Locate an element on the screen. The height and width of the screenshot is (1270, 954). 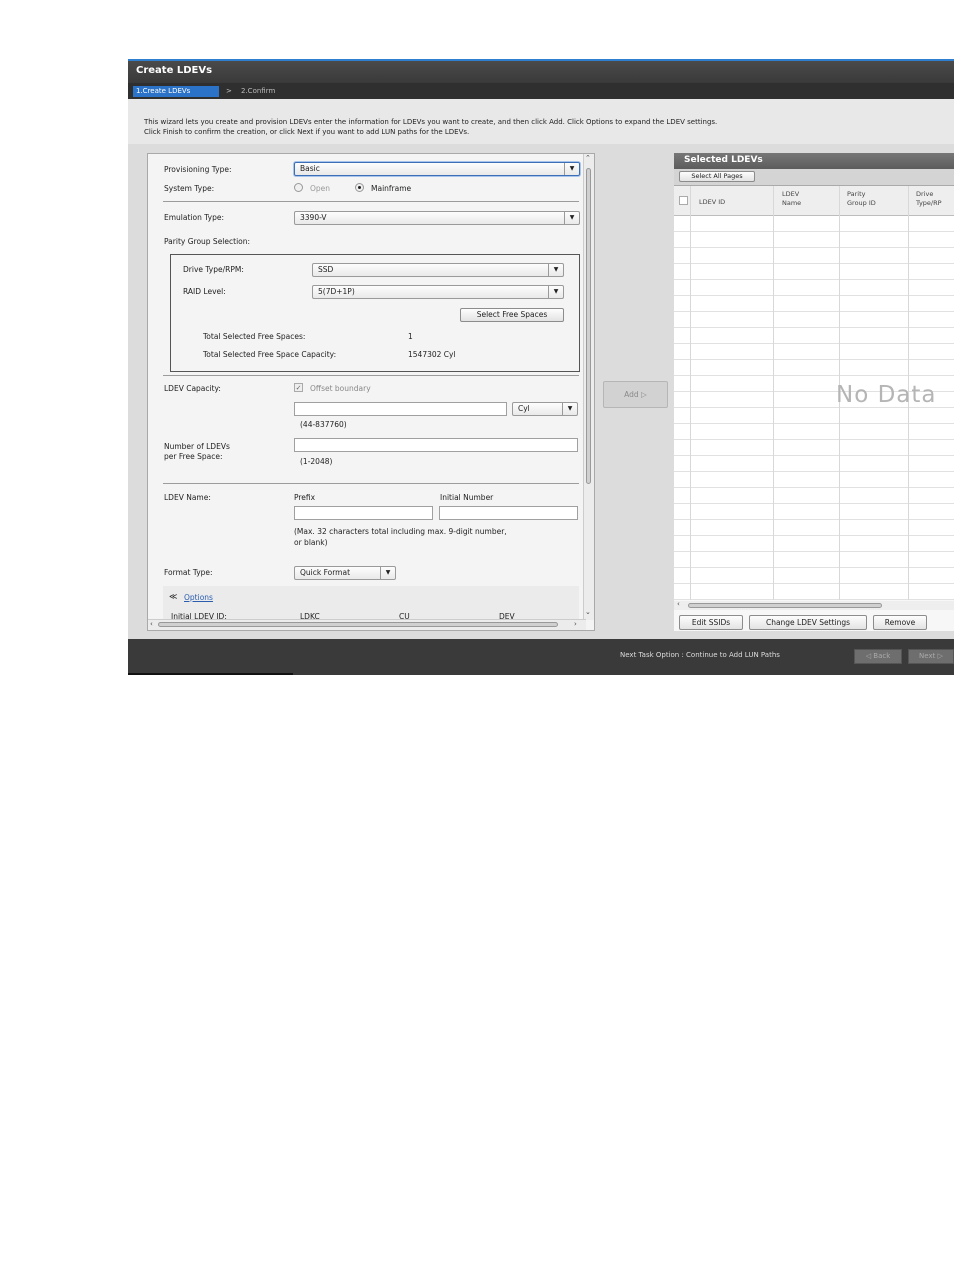
column-ldev-name: LDEV Name is located at coordinates (791, 199).